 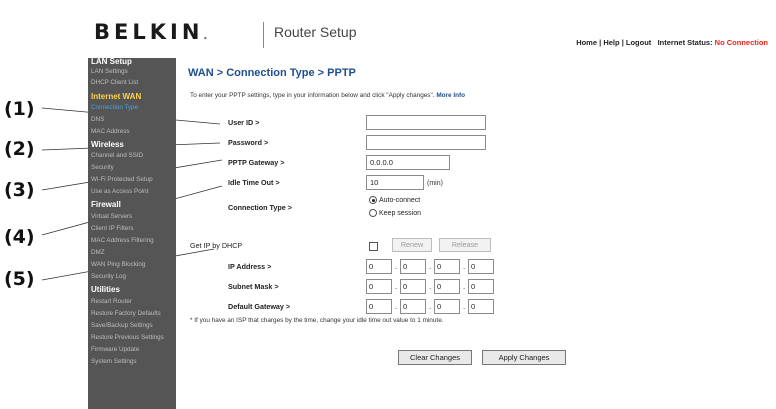 I want to click on sidebar-section-wireless: Wireless, so click(x=107, y=144).